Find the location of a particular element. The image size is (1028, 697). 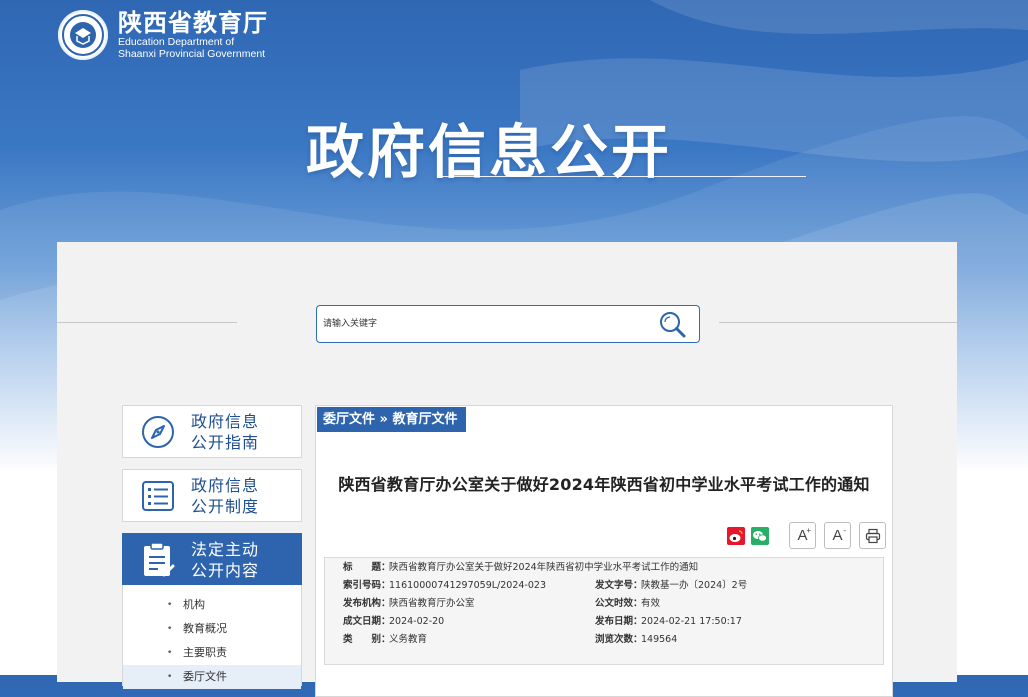

sidebar-submenu: 机构 教育概况 主要职责 委厅文件 is located at coordinates (212, 637).